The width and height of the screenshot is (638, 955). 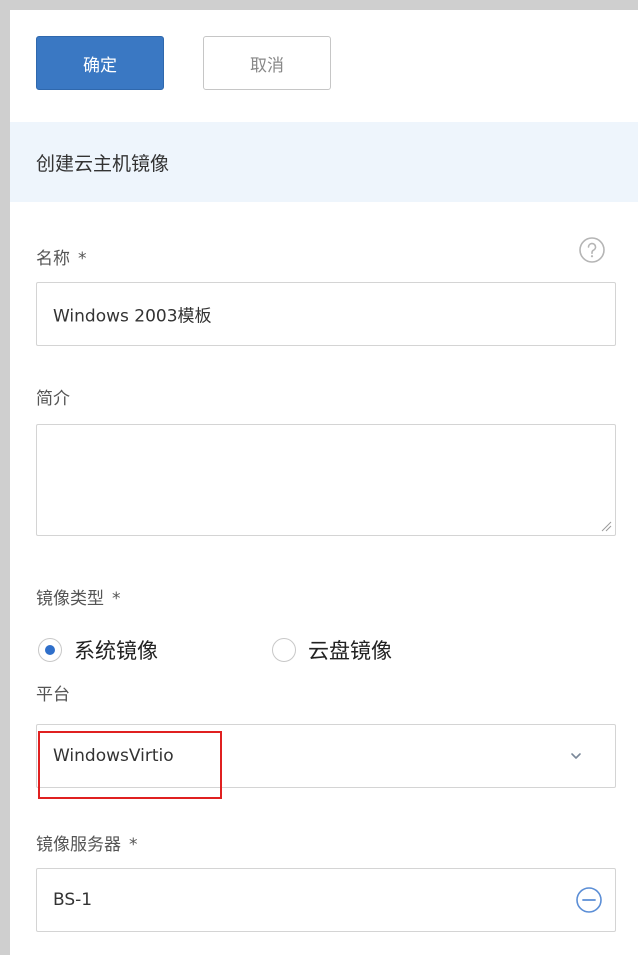 What do you see at coordinates (267, 63) in the screenshot?
I see `cancel-button: 取消` at bounding box center [267, 63].